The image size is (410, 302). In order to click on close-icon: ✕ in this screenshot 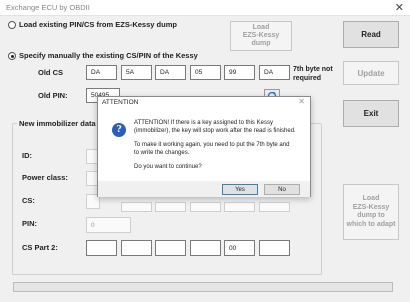, I will do `click(399, 7)`.